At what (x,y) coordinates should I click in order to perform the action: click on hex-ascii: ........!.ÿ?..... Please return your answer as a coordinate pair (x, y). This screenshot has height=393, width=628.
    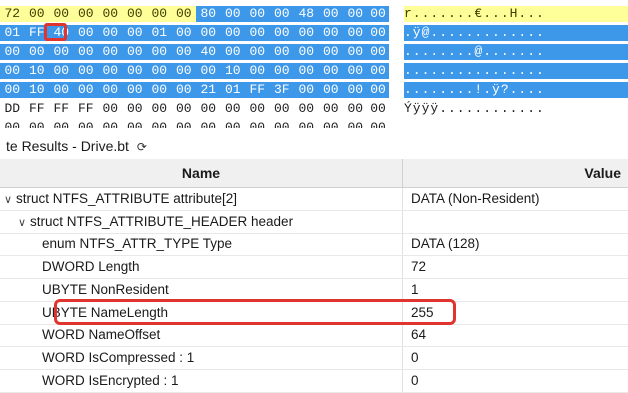
    Looking at the image, I should click on (516, 90).